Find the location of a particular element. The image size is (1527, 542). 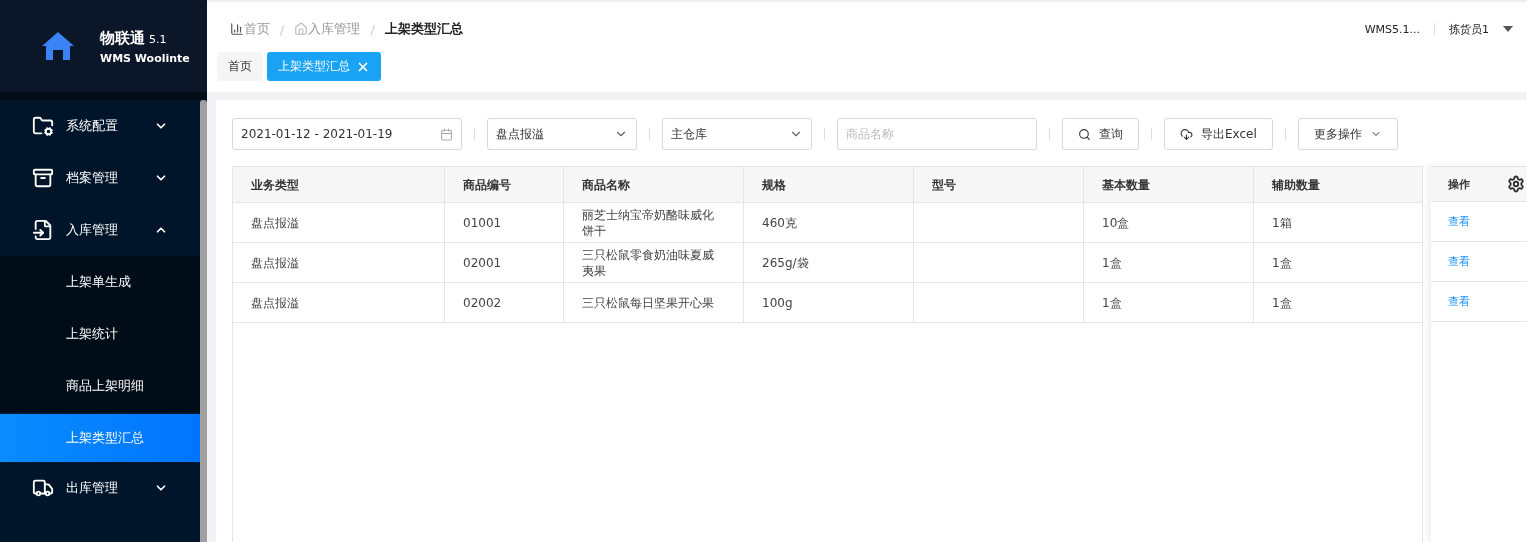

submenu-item: 上架统计 is located at coordinates (100, 334).